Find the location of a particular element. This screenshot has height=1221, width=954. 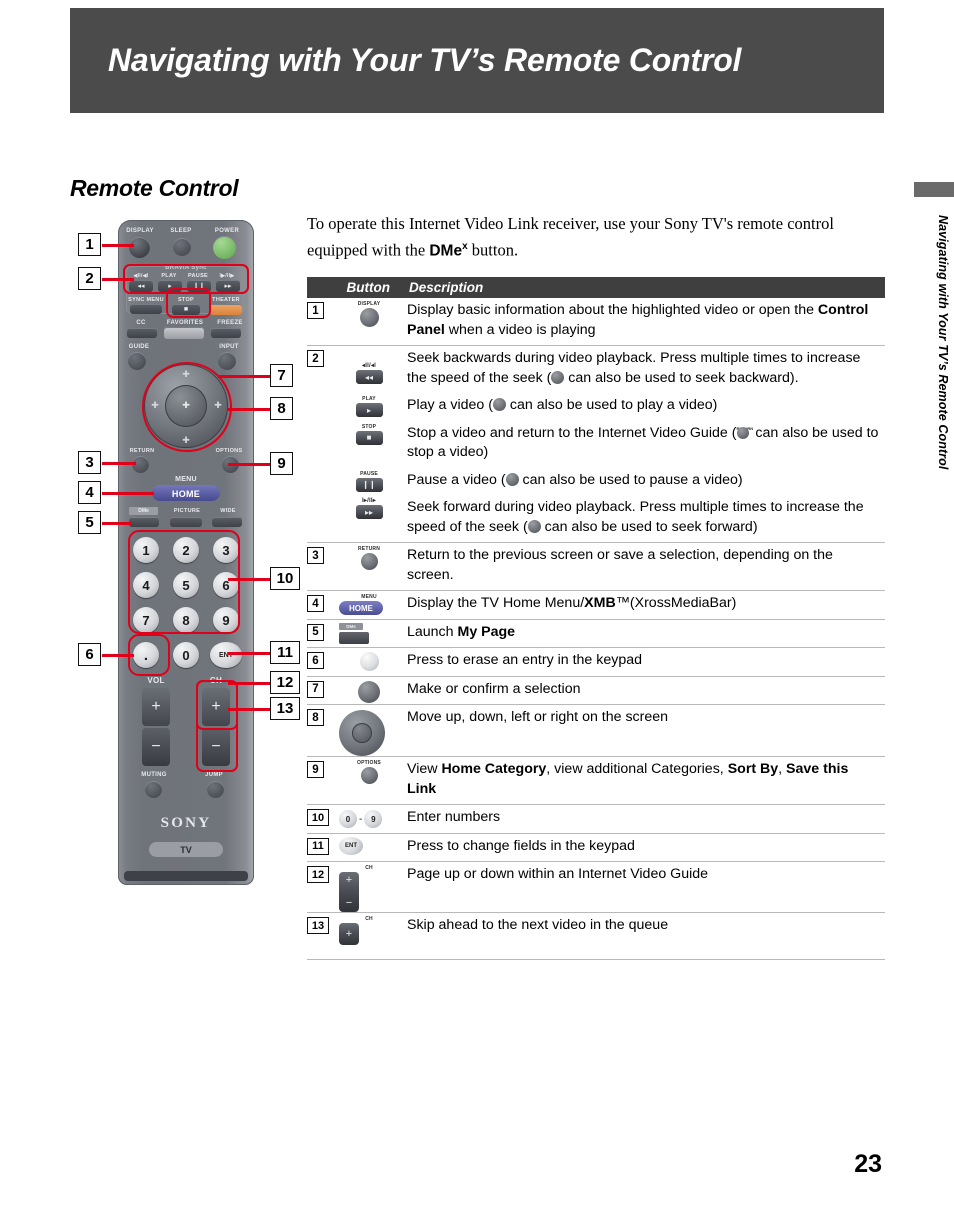

remote-freeze-button is located at coordinates (226, 333).